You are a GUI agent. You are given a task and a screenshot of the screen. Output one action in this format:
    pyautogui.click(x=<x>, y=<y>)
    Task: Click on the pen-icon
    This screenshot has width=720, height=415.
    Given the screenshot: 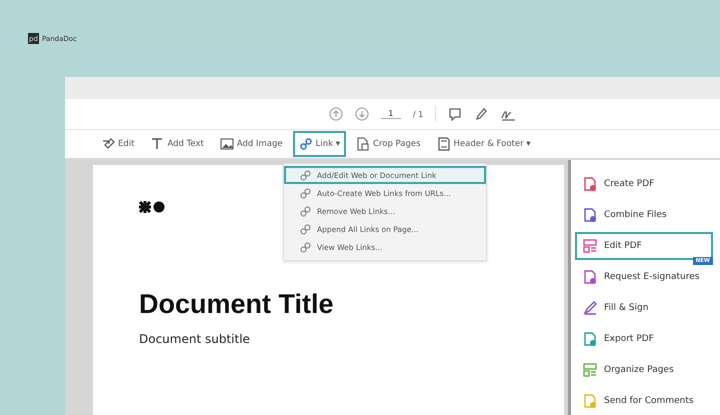 What is the action you would take?
    pyautogui.click(x=481, y=114)
    